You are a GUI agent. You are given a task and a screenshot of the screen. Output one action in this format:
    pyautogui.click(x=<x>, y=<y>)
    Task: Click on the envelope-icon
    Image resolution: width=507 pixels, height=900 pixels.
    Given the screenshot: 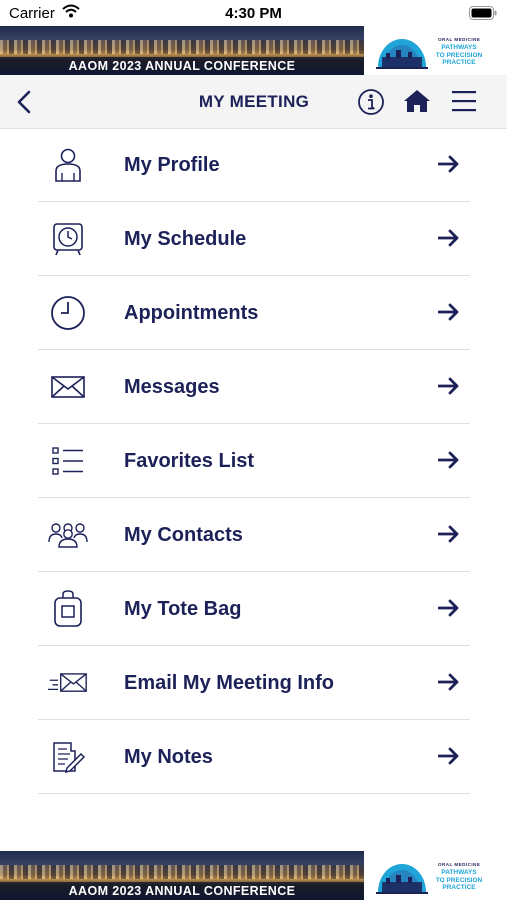 What is the action you would take?
    pyautogui.click(x=68, y=387)
    